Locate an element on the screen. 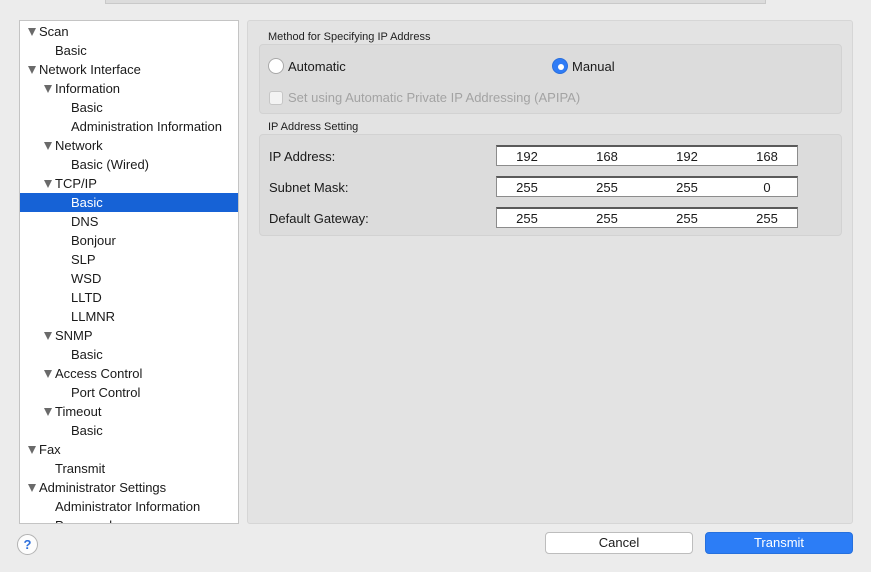 The width and height of the screenshot is (871, 572). manual-radio is located at coordinates (560, 66).